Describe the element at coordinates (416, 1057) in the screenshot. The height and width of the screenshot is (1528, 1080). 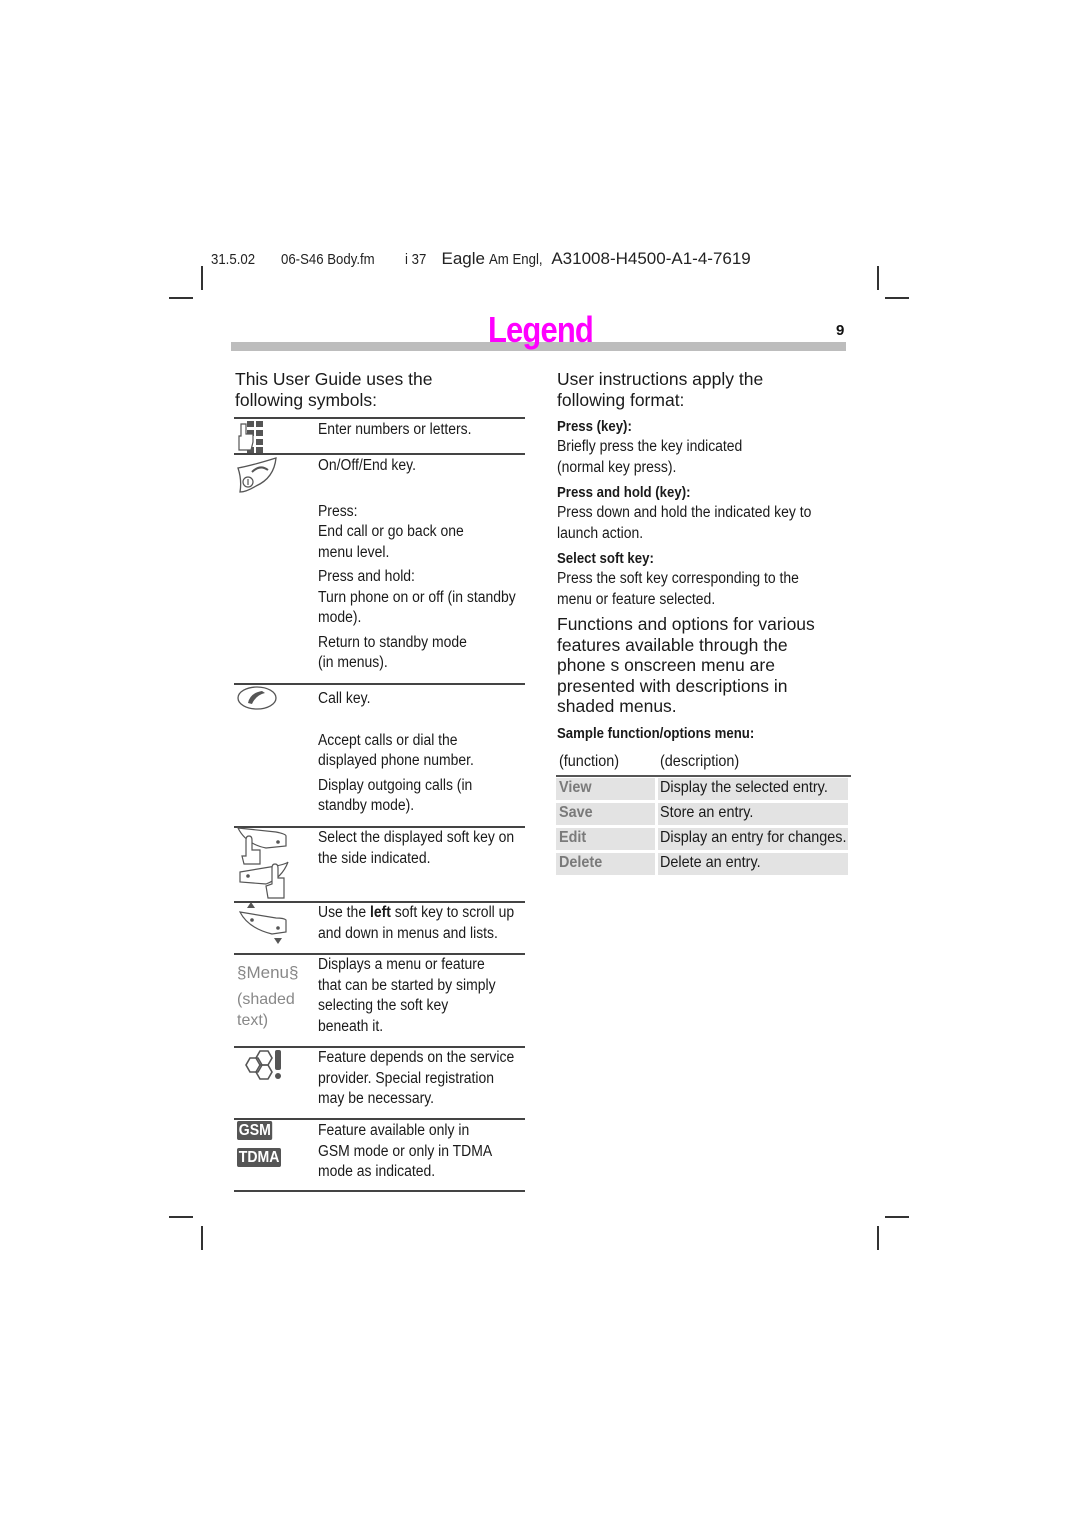
I see `description-line: Feature depends on the service` at that location.